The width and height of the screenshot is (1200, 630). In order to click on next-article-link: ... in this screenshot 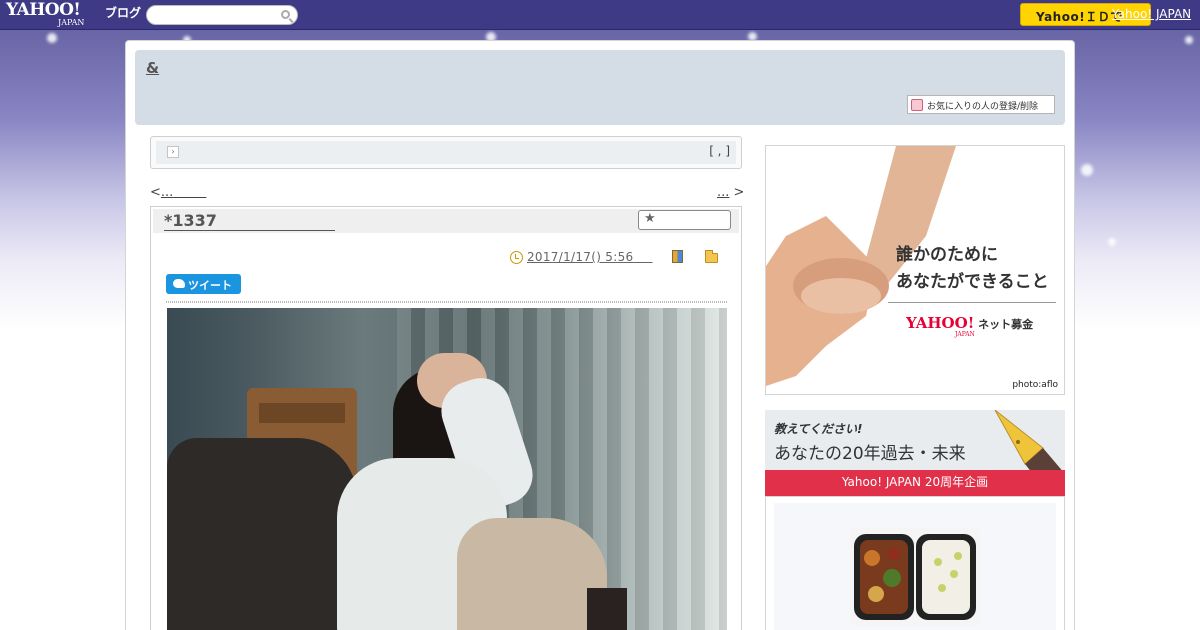, I will do `click(723, 192)`.